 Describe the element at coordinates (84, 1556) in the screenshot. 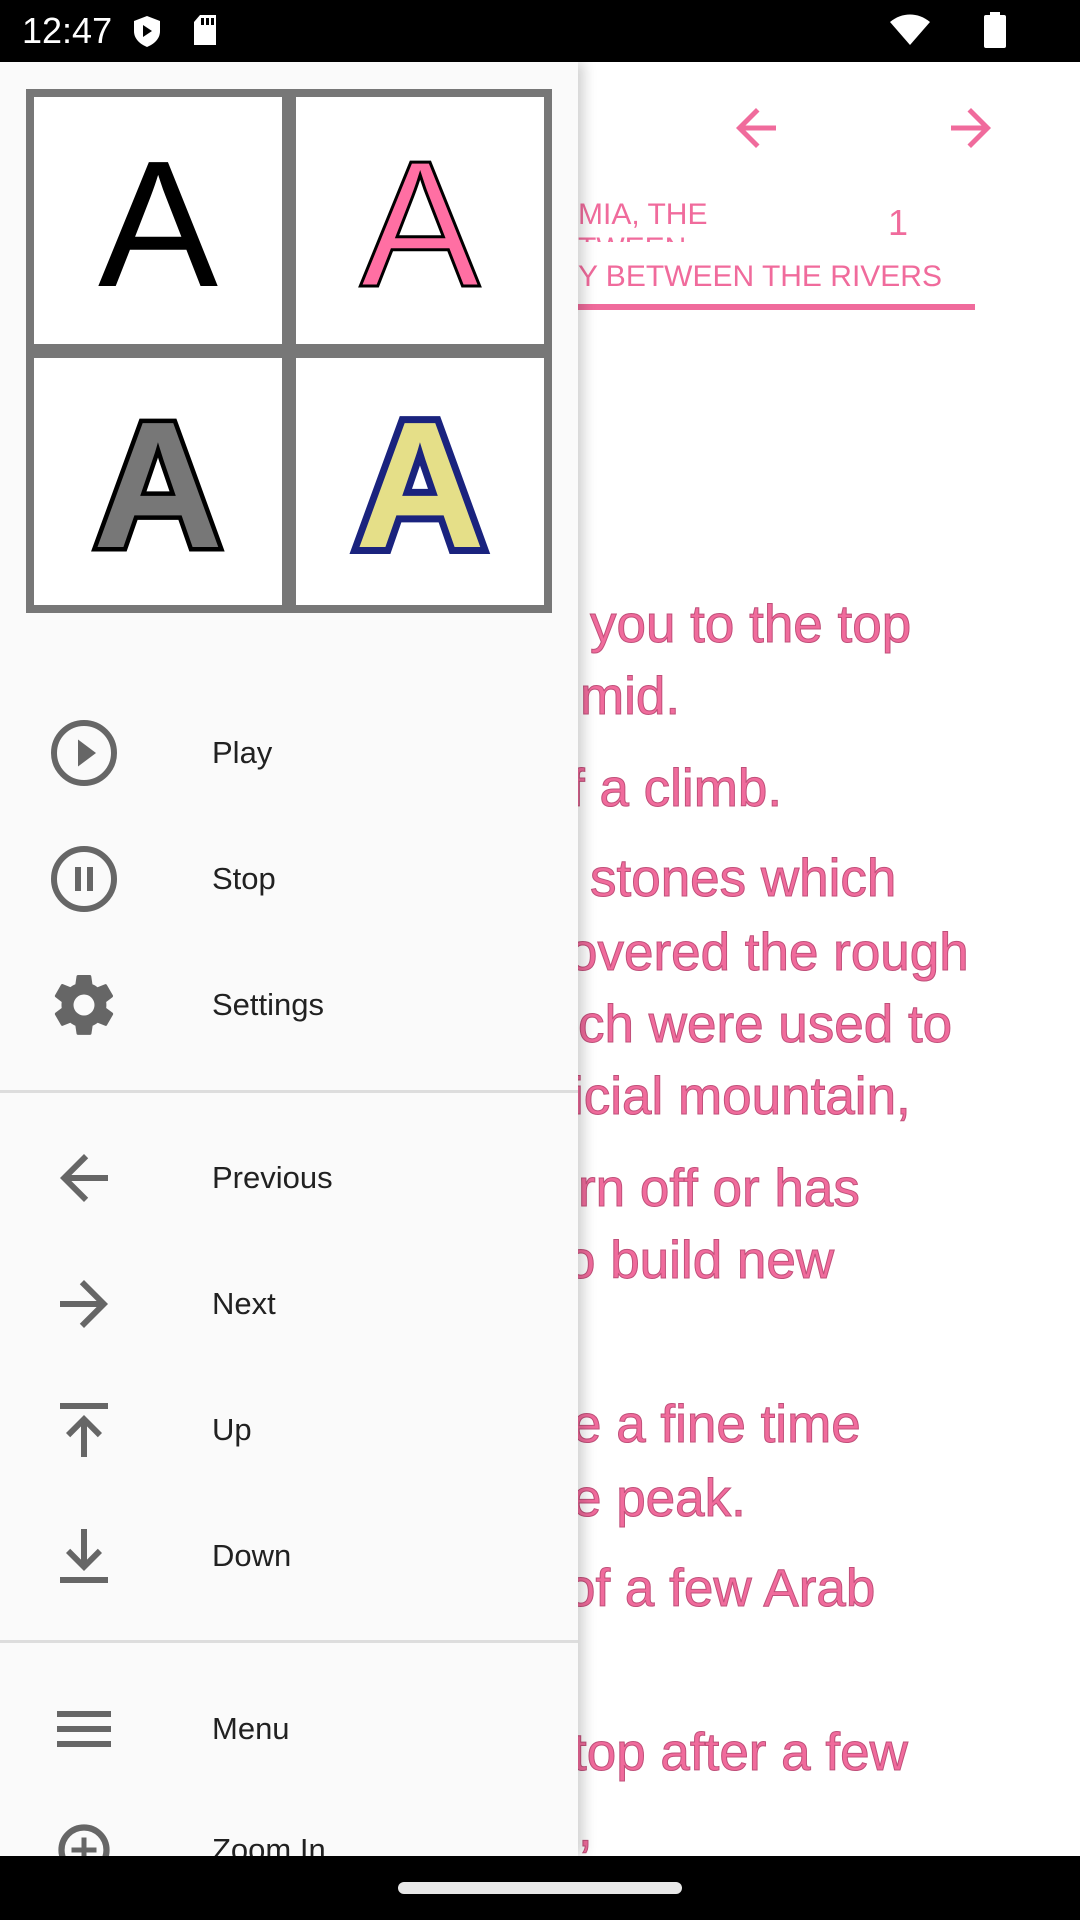

I see `arrow-down-to-bottom-icon` at that location.